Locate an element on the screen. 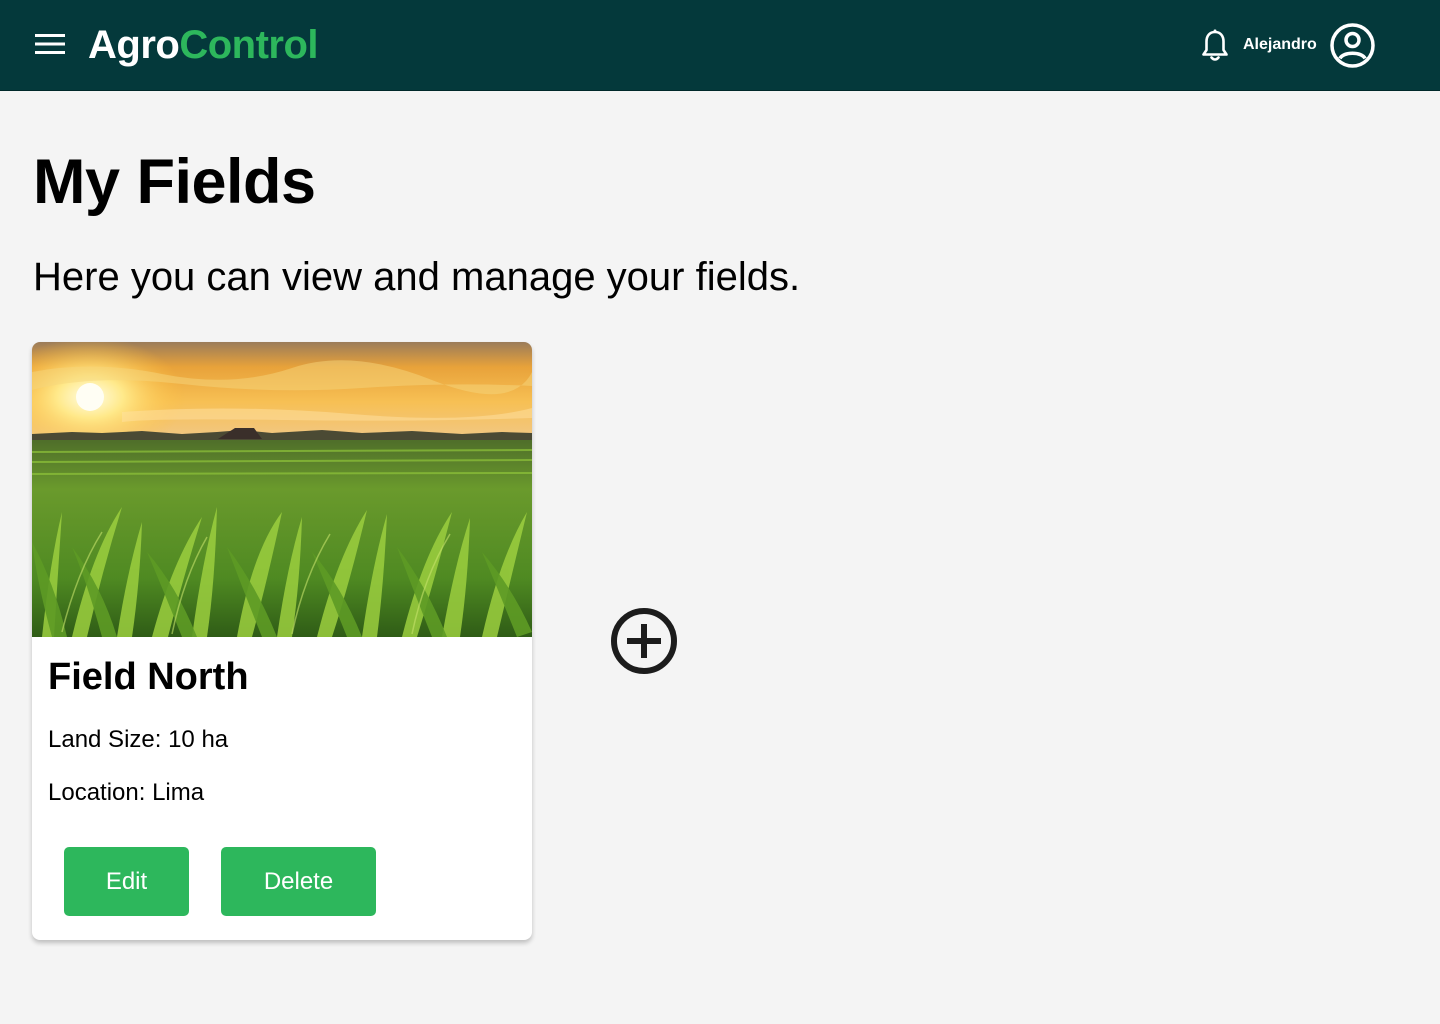 The image size is (1440, 1024). edit-button: Edit is located at coordinates (126, 881).